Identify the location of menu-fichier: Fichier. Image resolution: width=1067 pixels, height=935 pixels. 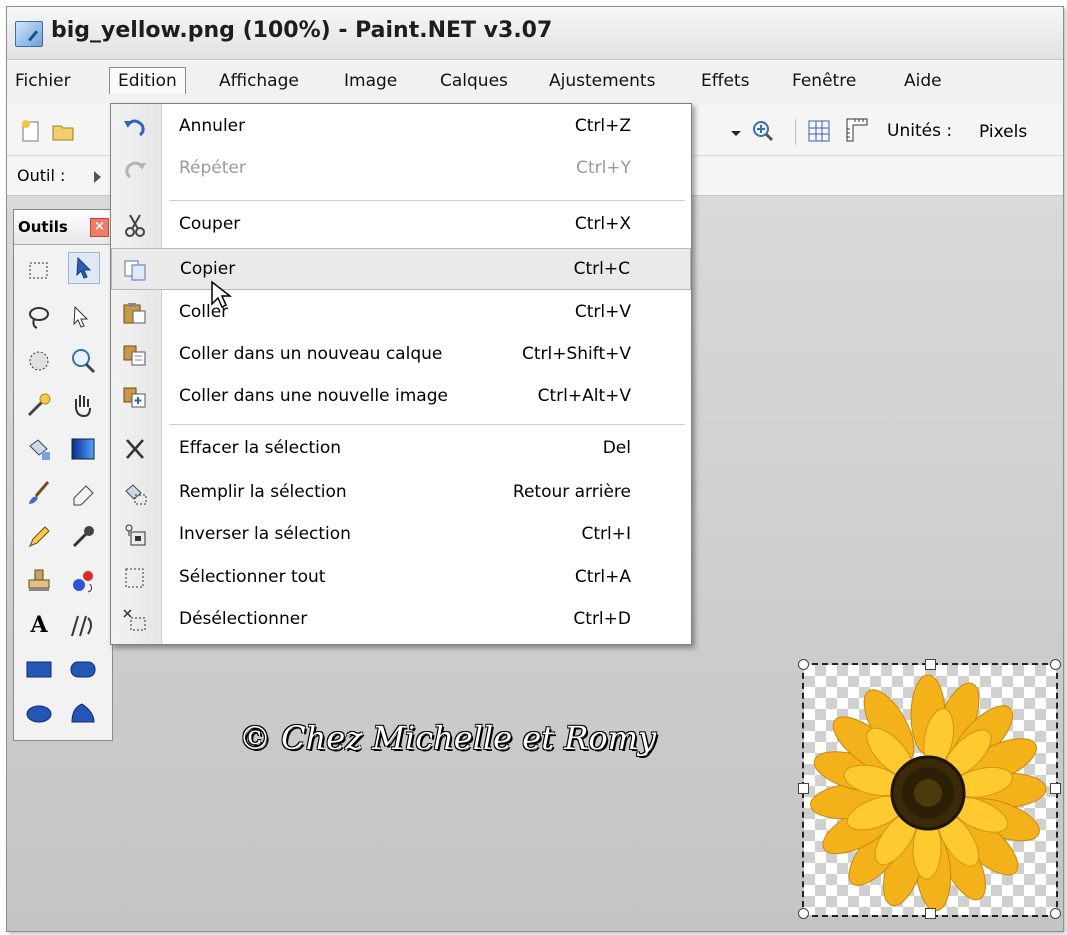
(43, 81).